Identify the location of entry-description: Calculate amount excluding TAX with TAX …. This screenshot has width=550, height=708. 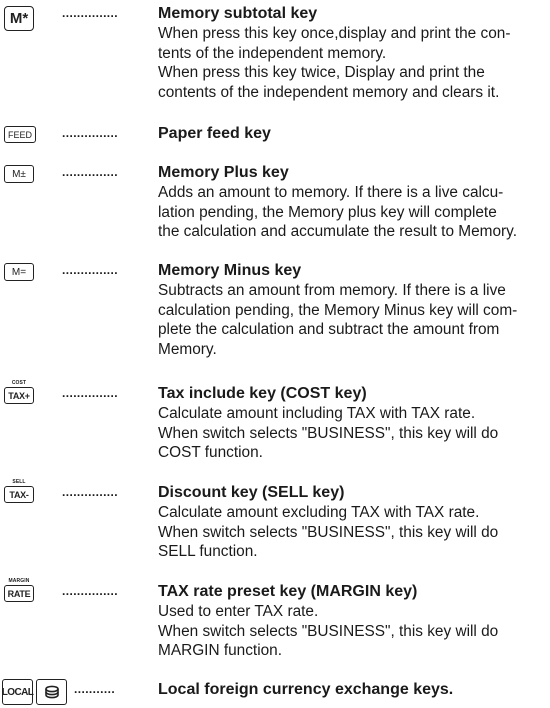
(328, 532).